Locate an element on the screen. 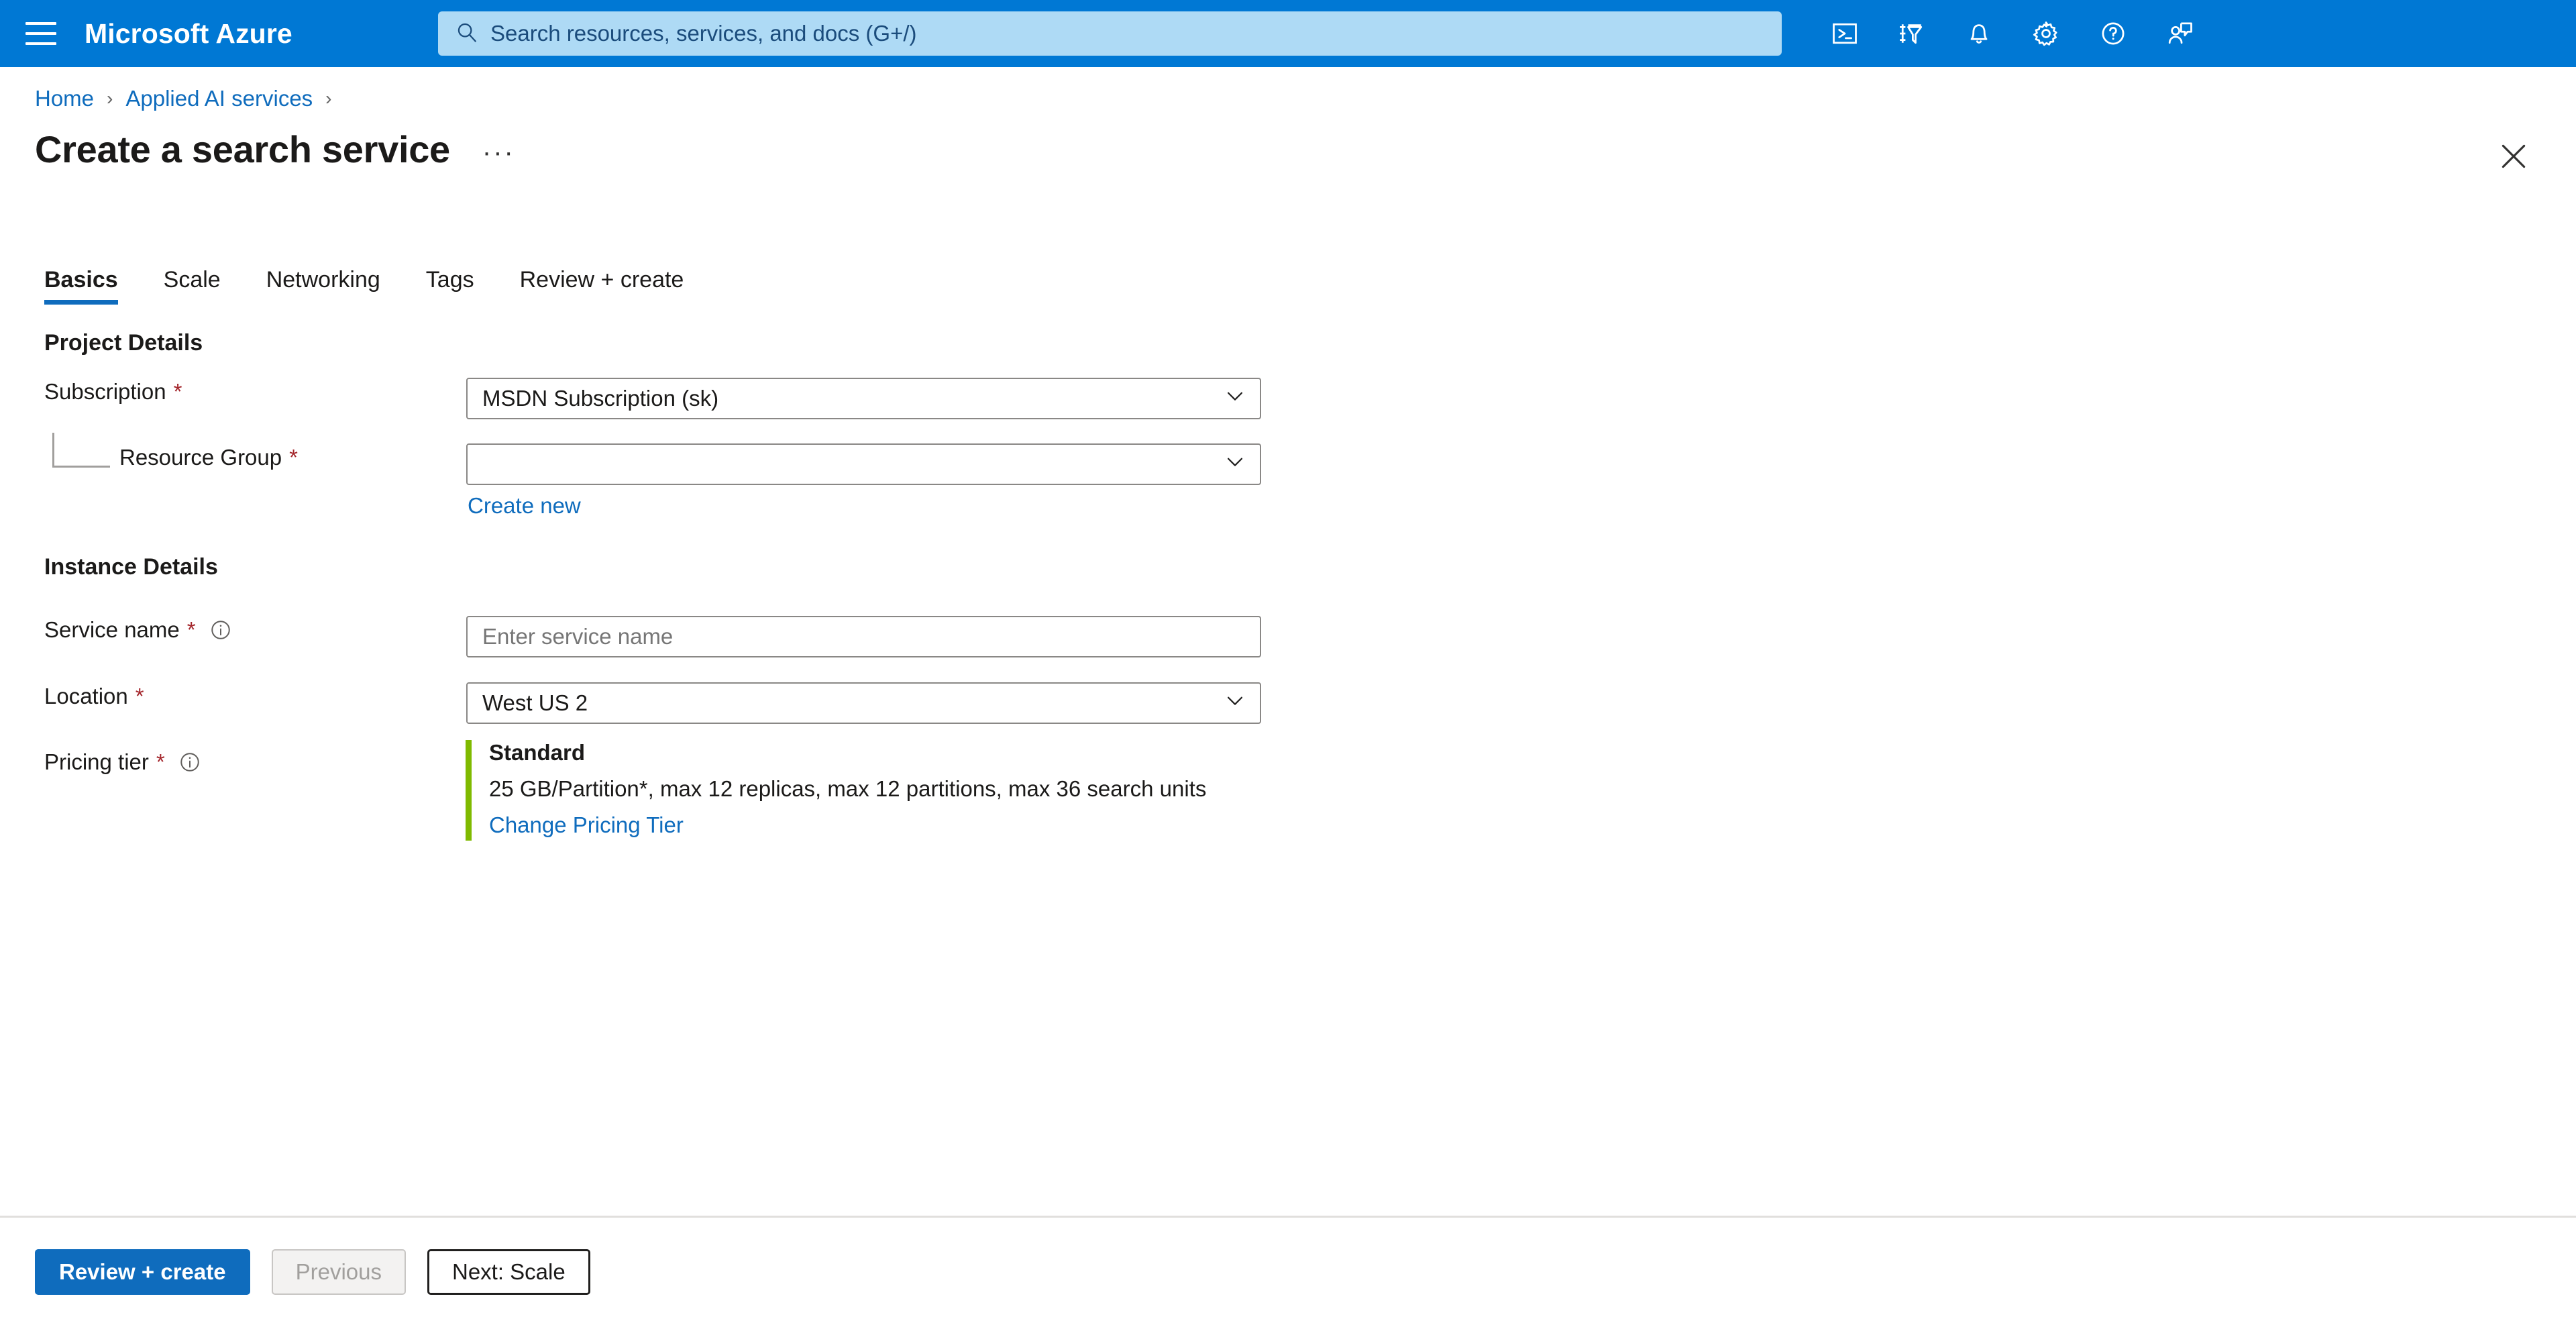  notifications-bell-icon is located at coordinates (1978, 33).